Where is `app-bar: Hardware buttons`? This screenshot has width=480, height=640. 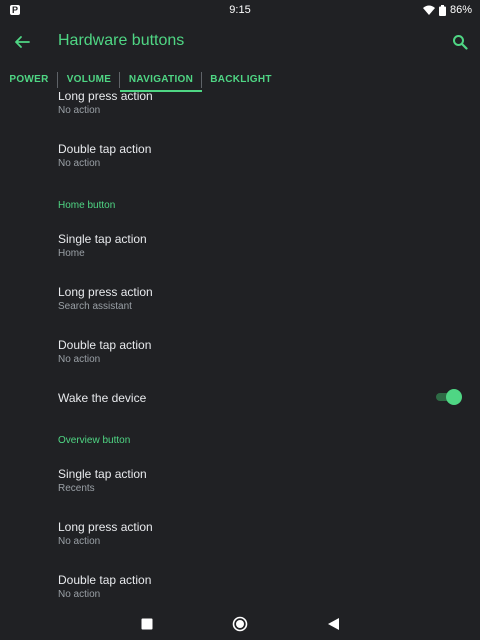
app-bar: Hardware buttons is located at coordinates (240, 42).